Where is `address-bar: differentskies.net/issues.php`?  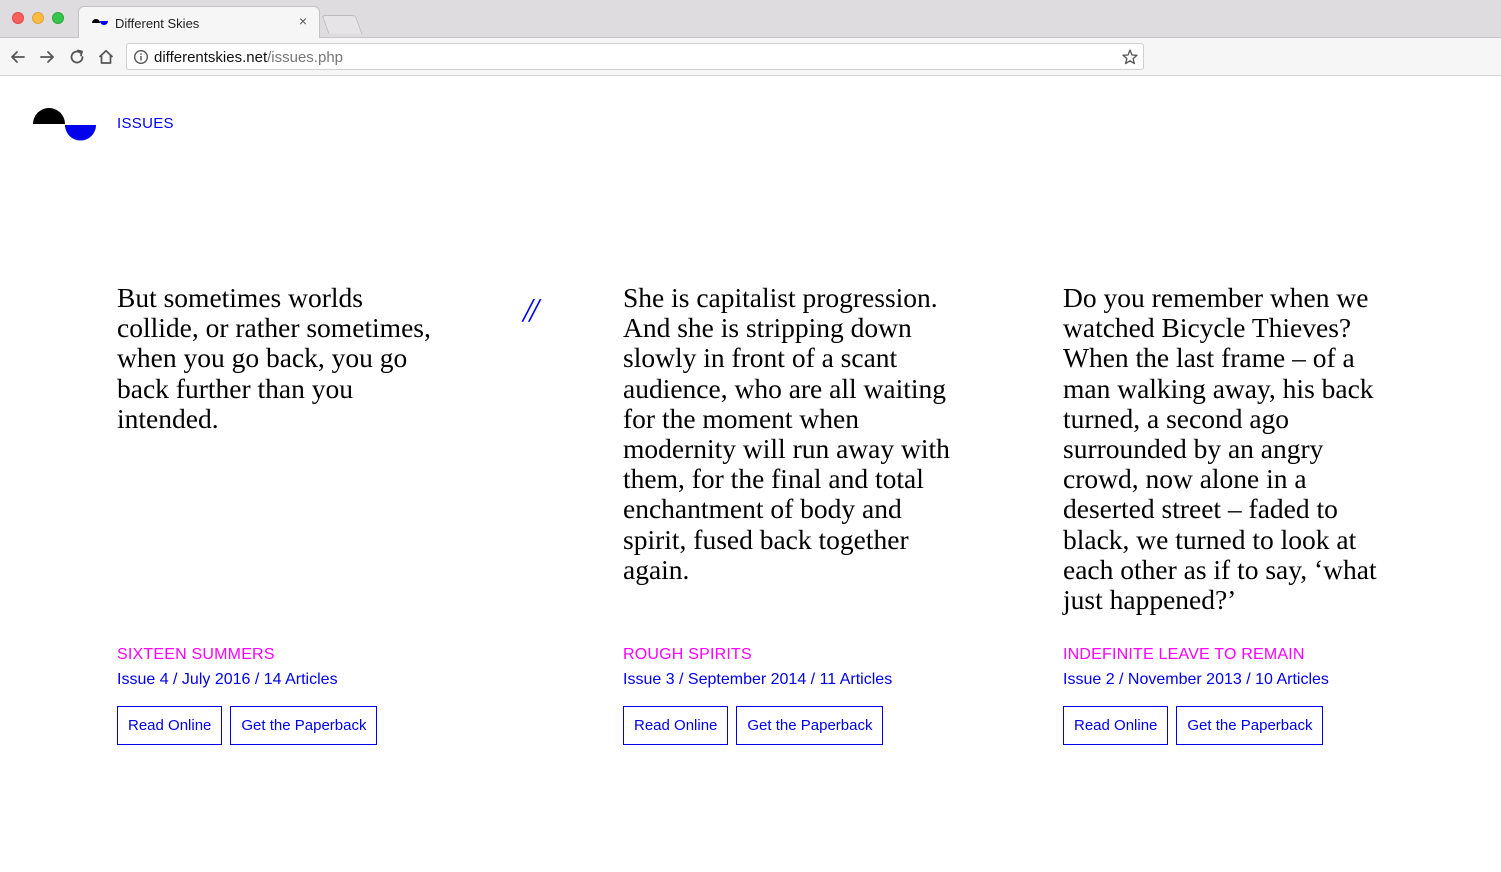 address-bar: differentskies.net/issues.php is located at coordinates (635, 56).